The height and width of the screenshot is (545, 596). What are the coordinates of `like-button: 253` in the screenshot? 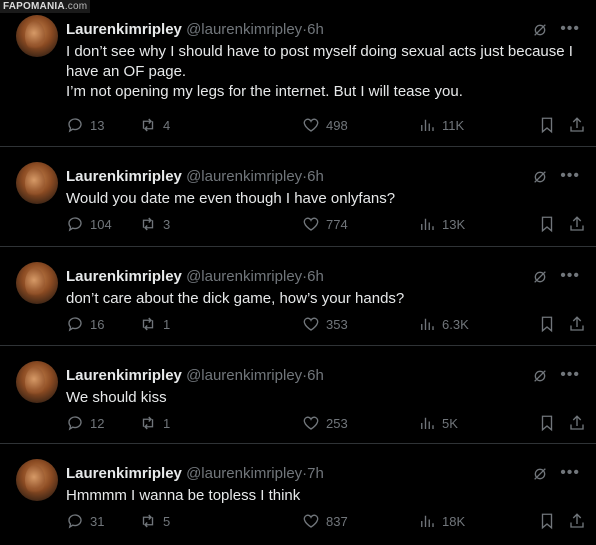 It's located at (325, 423).